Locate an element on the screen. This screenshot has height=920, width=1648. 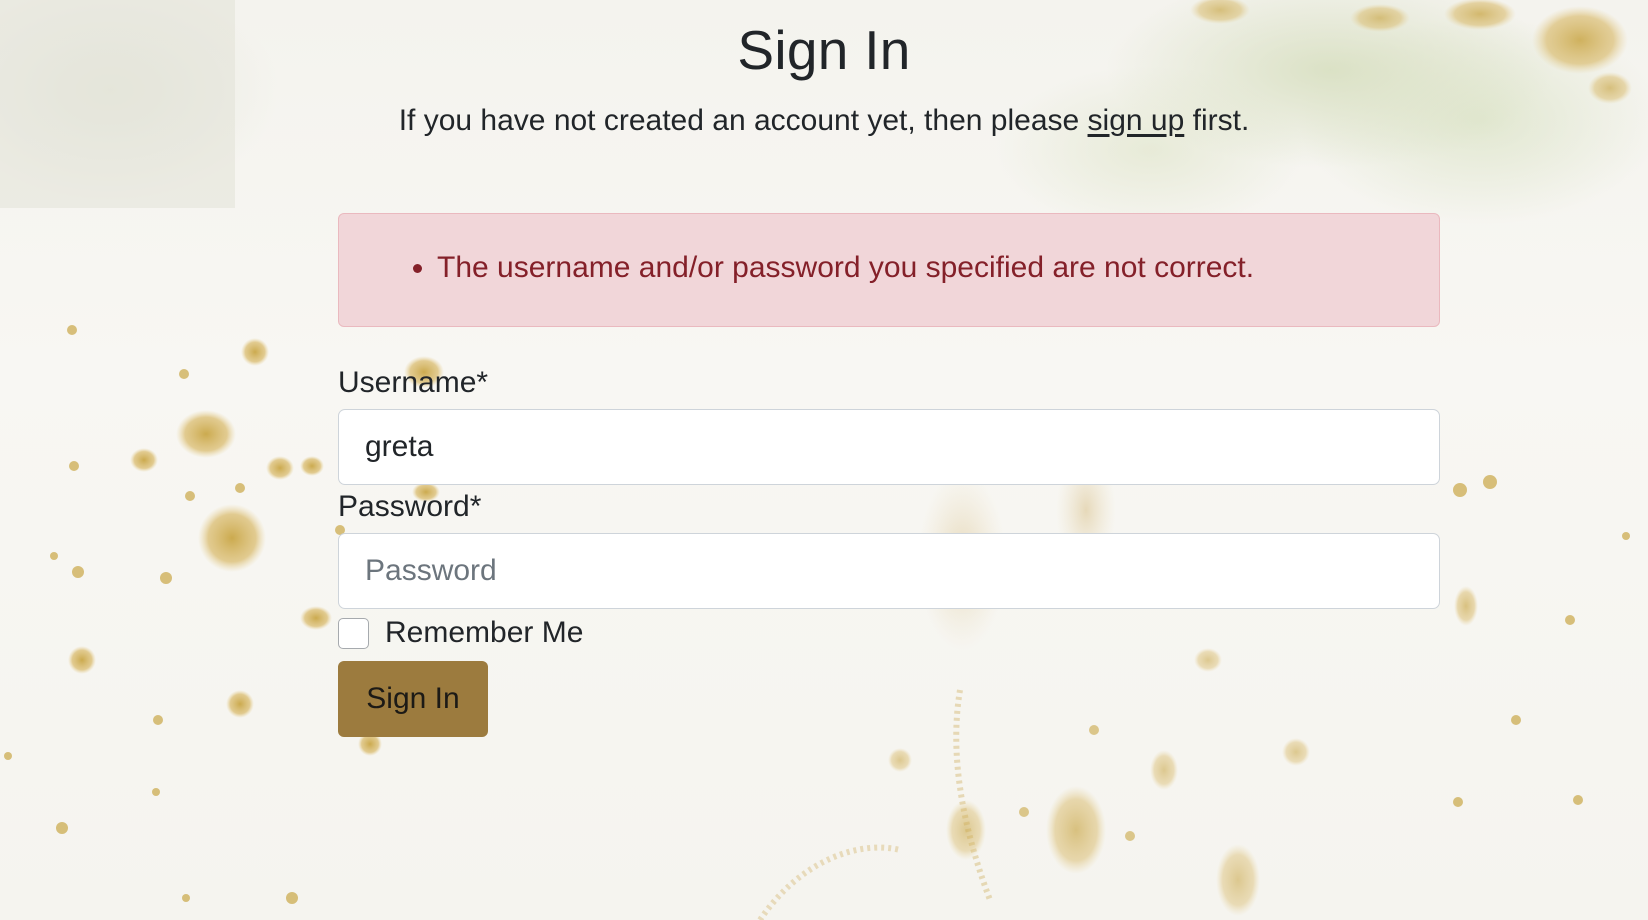
username-label: Username* is located at coordinates (413, 382).